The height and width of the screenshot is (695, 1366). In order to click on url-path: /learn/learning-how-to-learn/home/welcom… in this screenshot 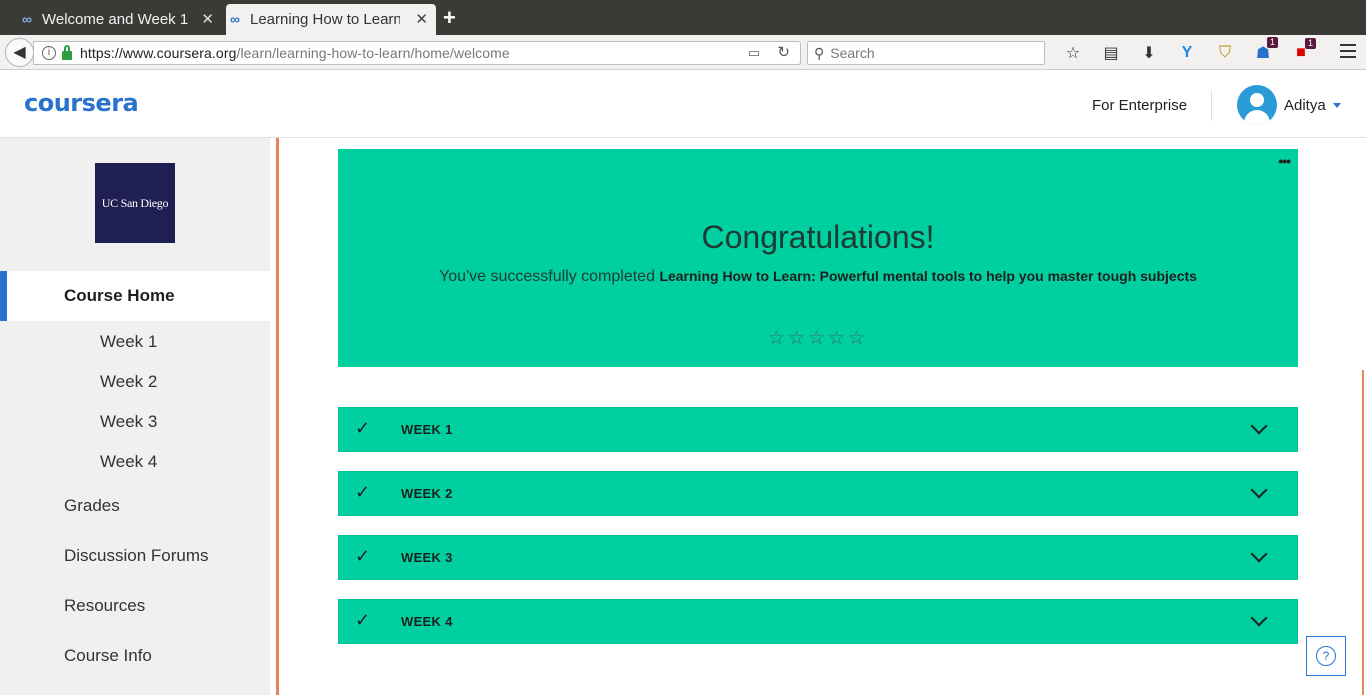, I will do `click(373, 53)`.